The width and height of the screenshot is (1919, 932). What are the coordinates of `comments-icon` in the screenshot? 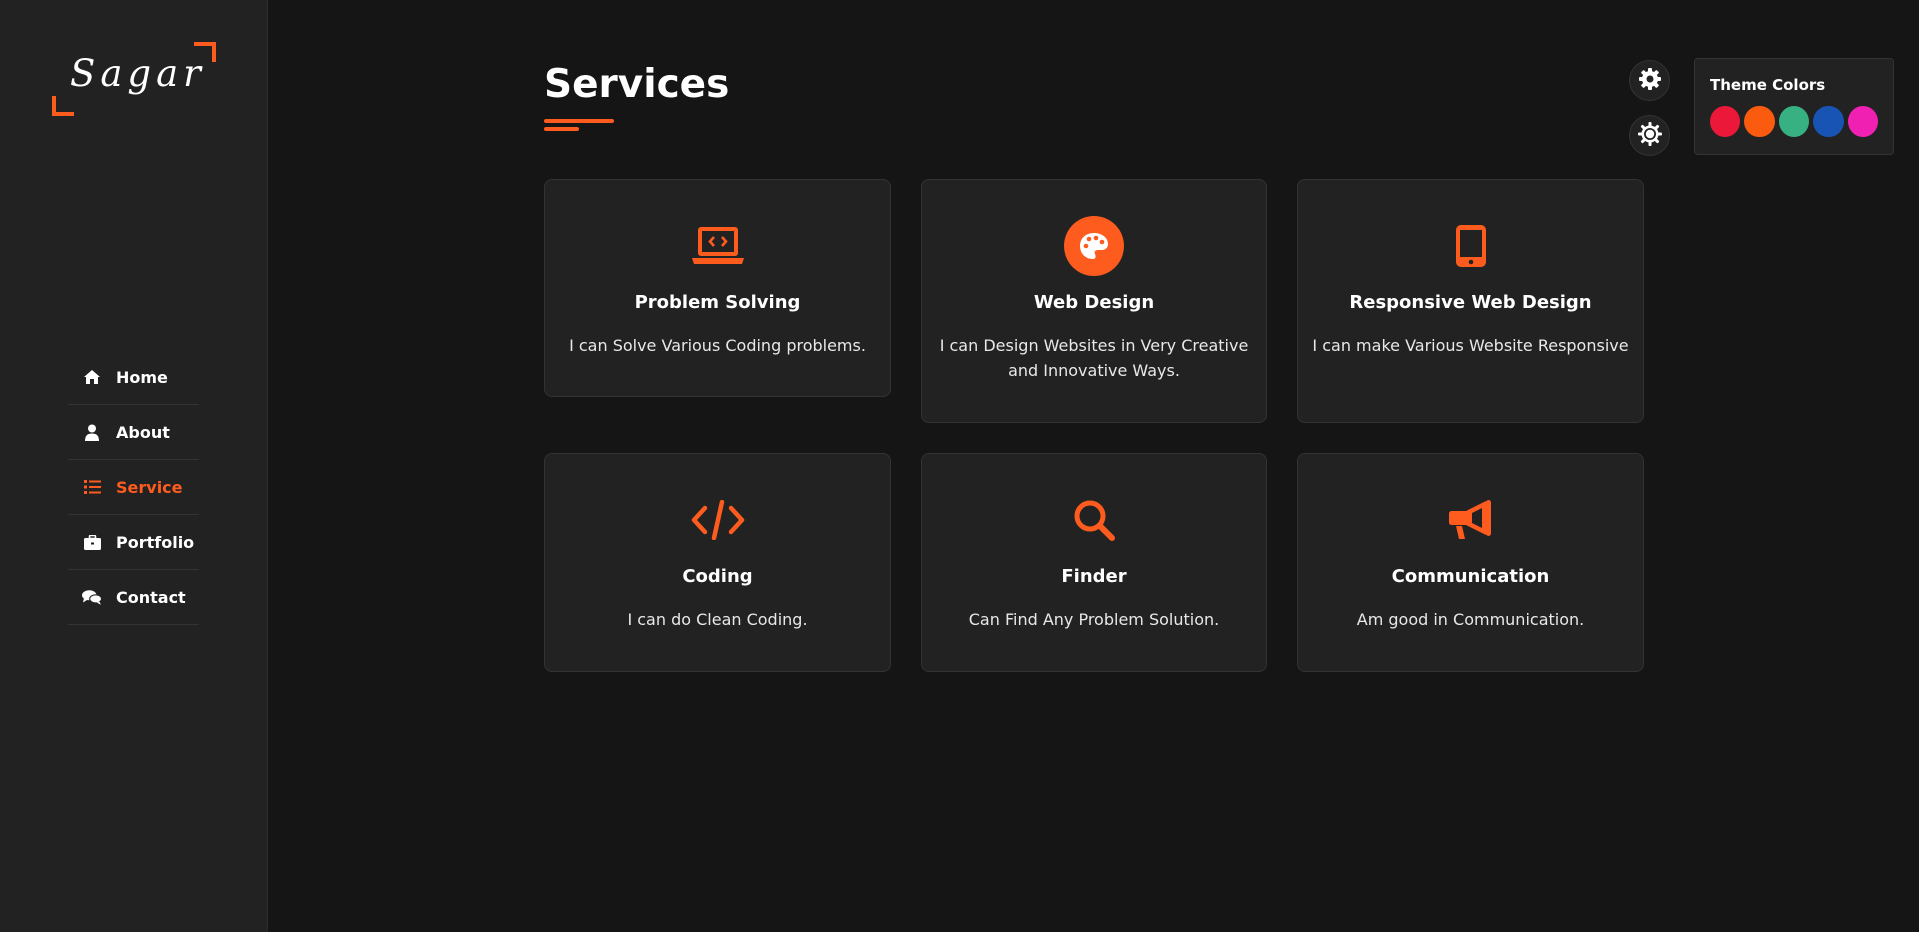 It's located at (92, 597).